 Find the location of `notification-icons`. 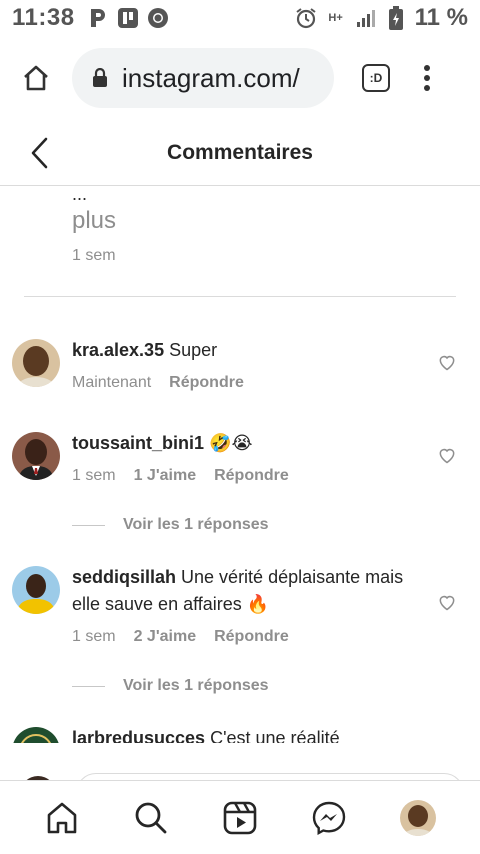

notification-icons is located at coordinates (128, 18).